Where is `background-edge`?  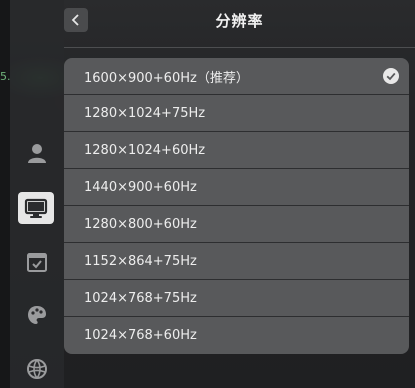
background-edge is located at coordinates (5, 194).